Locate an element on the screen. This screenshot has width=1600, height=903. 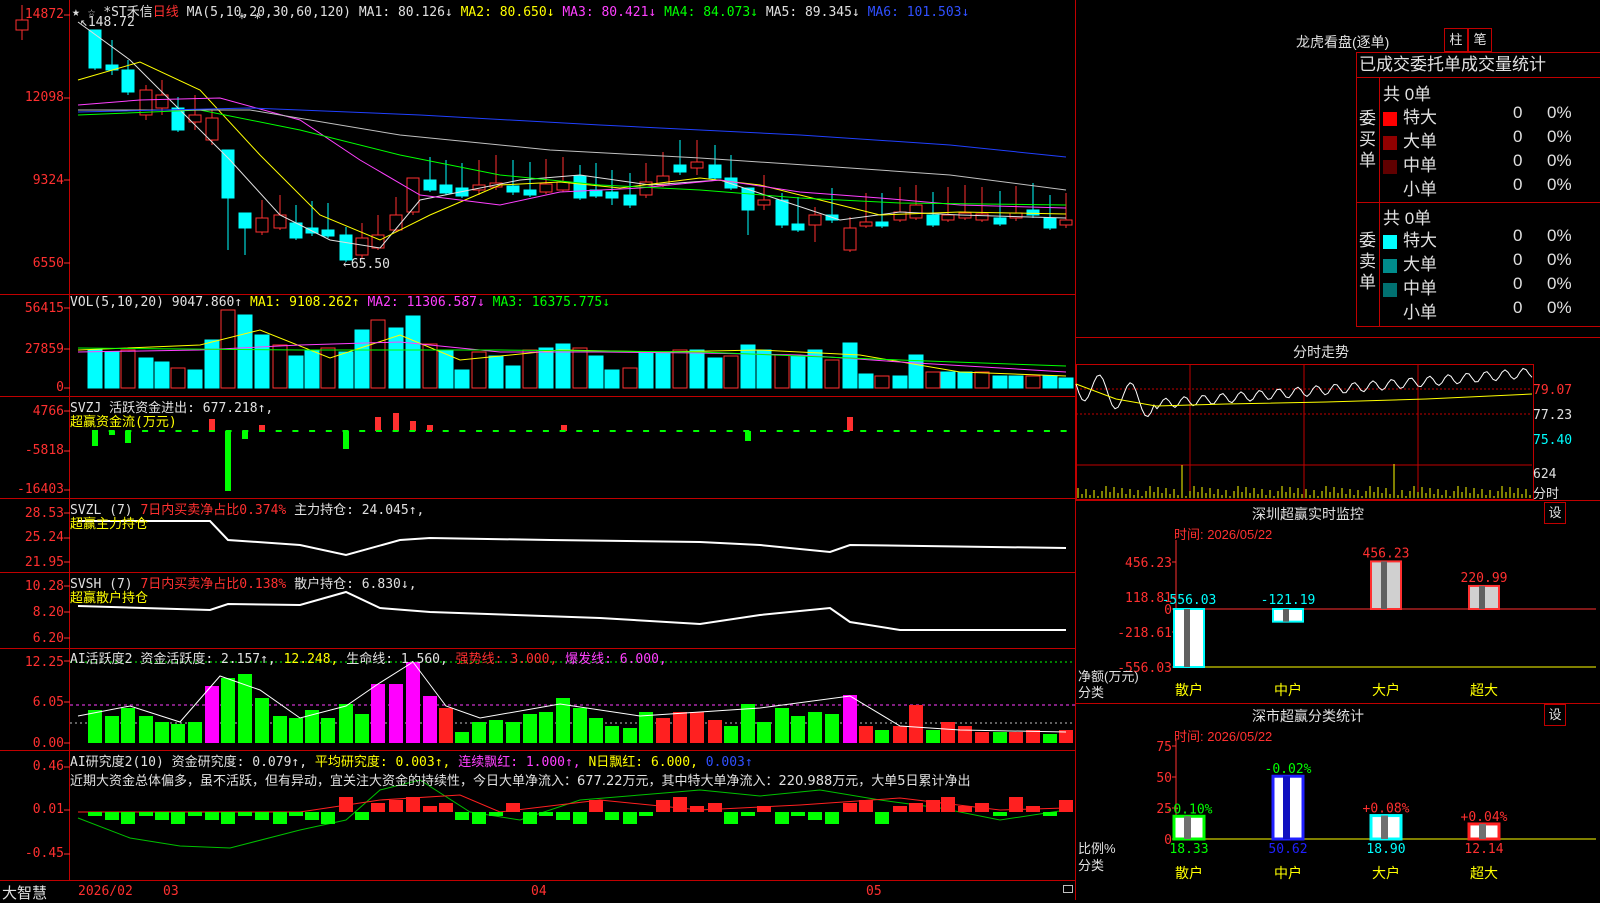
ai2-consecutive-red: 连续飘红: 1.000↑, is located at coordinates (519, 762).